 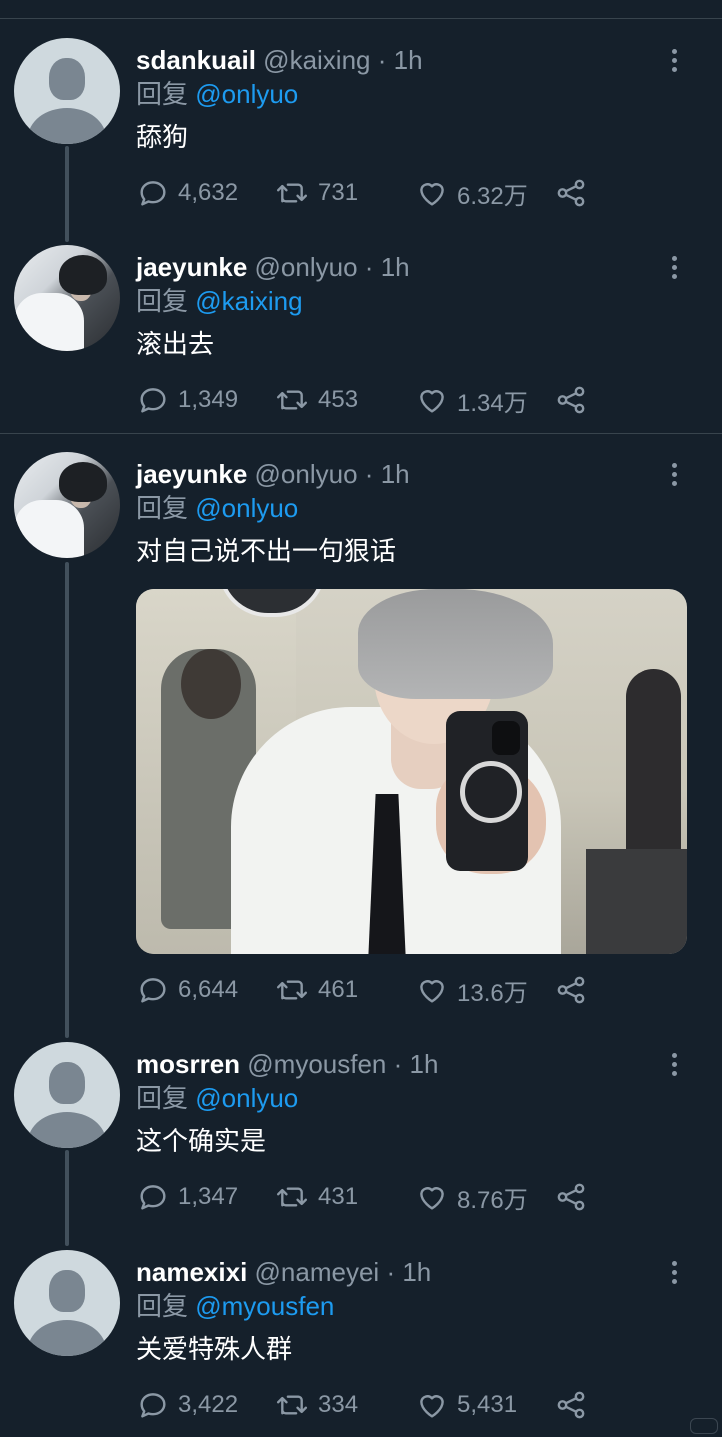 I want to click on action-bar: 6,644 461 13.6万, so click(x=376, y=990).